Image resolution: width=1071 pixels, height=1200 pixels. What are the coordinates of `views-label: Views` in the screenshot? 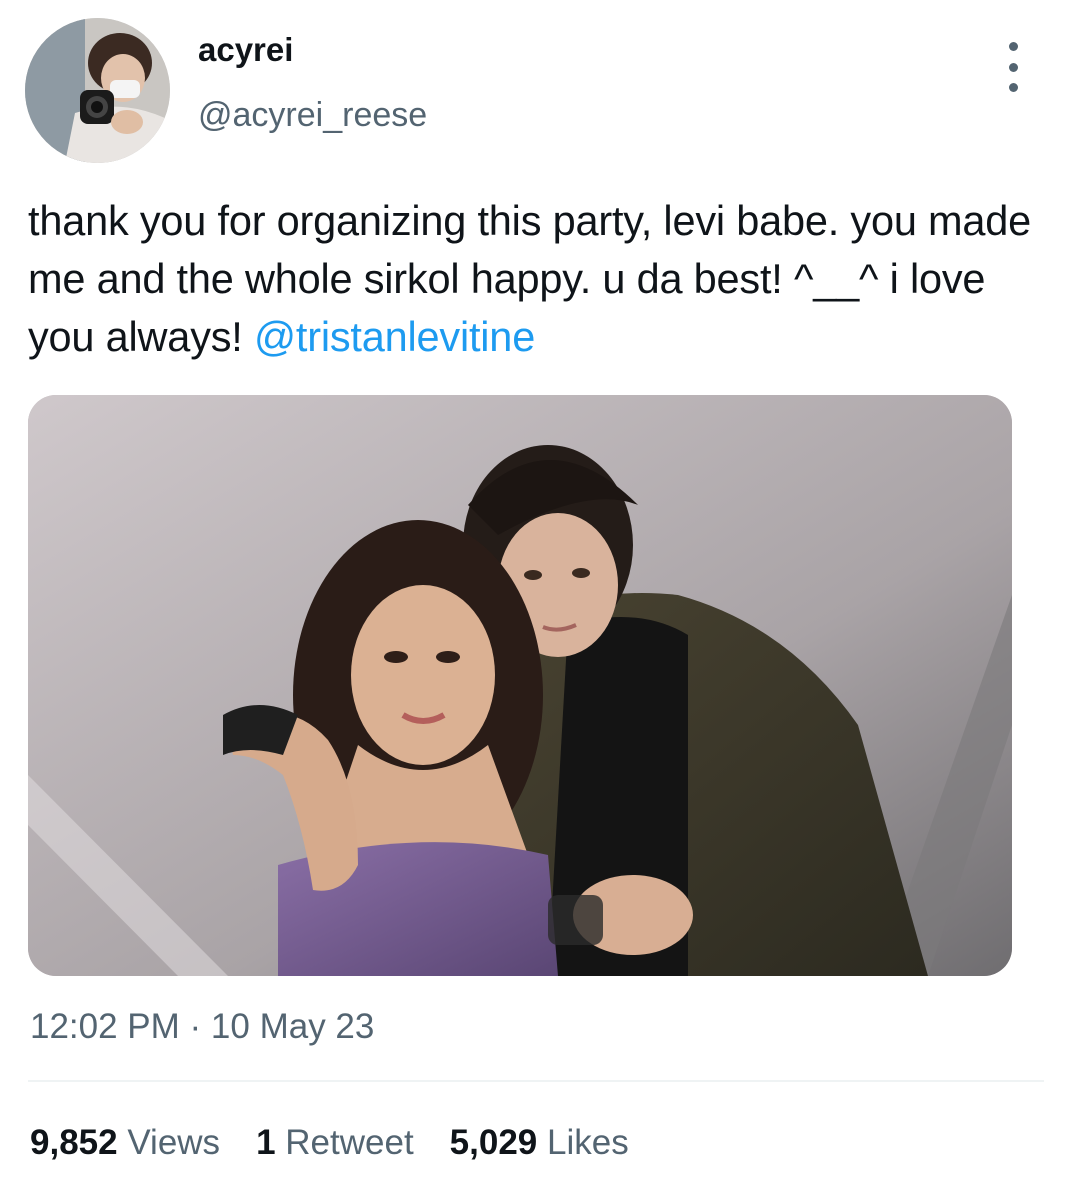 It's located at (174, 1142).